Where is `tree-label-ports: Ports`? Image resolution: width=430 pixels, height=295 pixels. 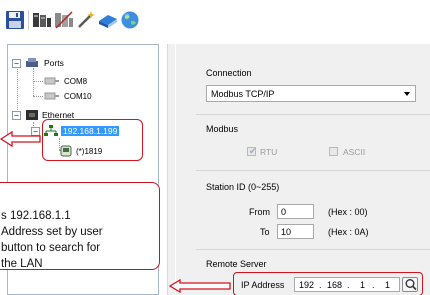
tree-label-ports: Ports is located at coordinates (54, 63).